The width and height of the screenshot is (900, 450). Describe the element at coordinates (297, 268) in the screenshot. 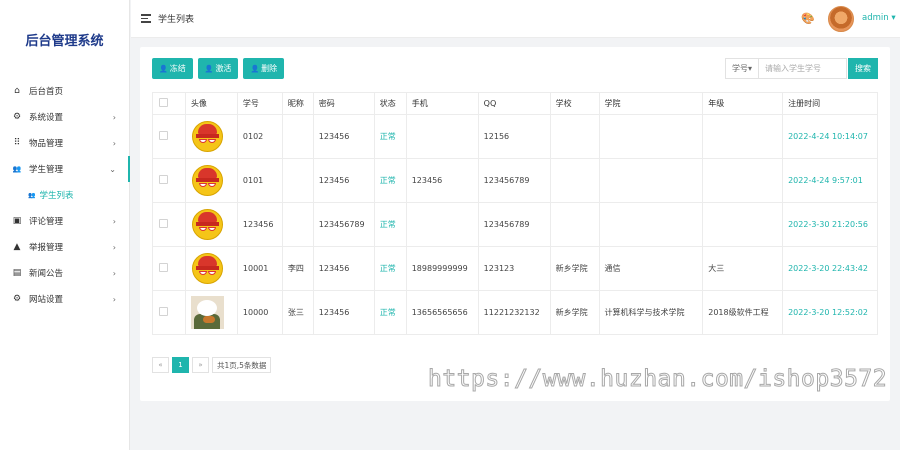

I see `nickname: 李四` at that location.